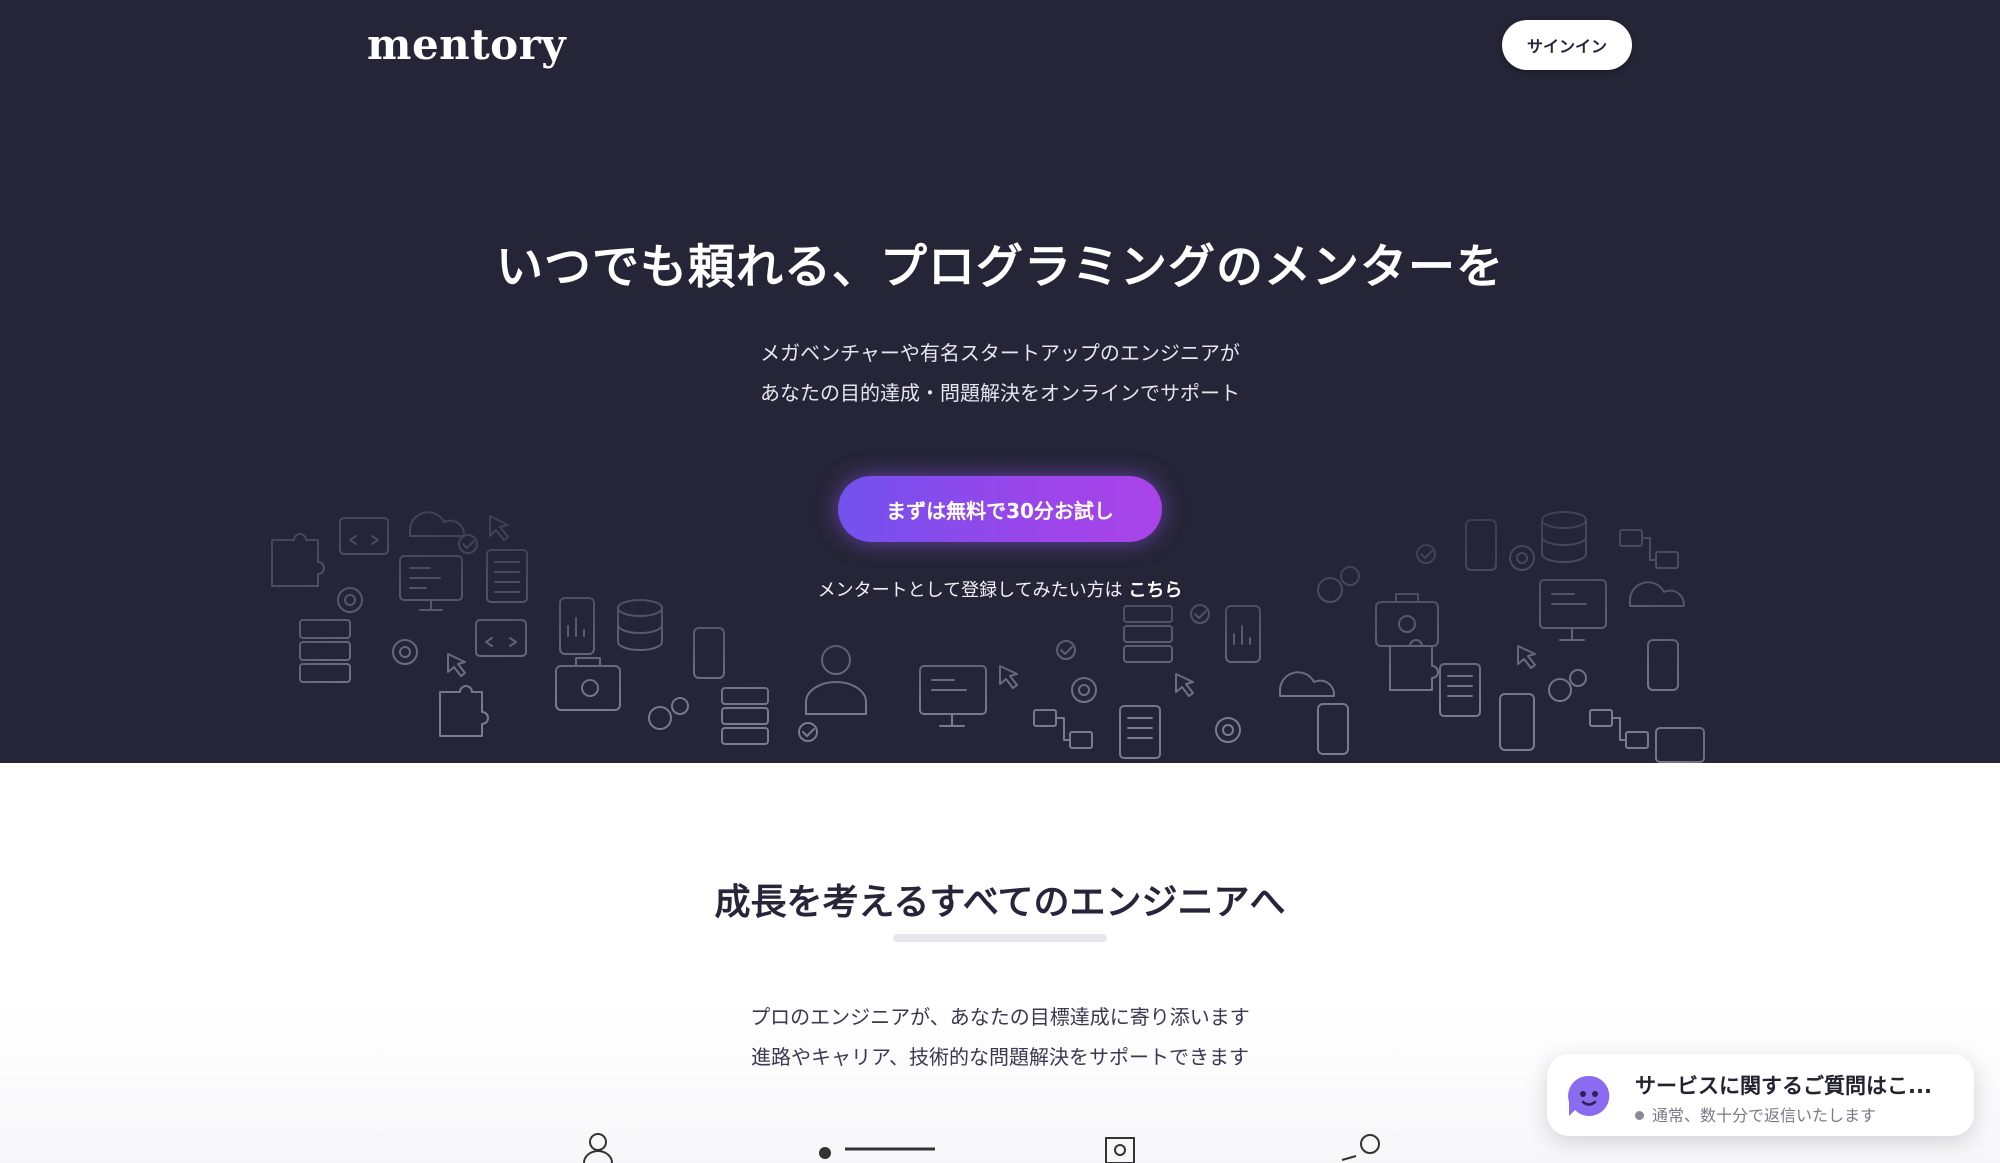  I want to click on engineer-illustration-icon, so click(598, 1148).